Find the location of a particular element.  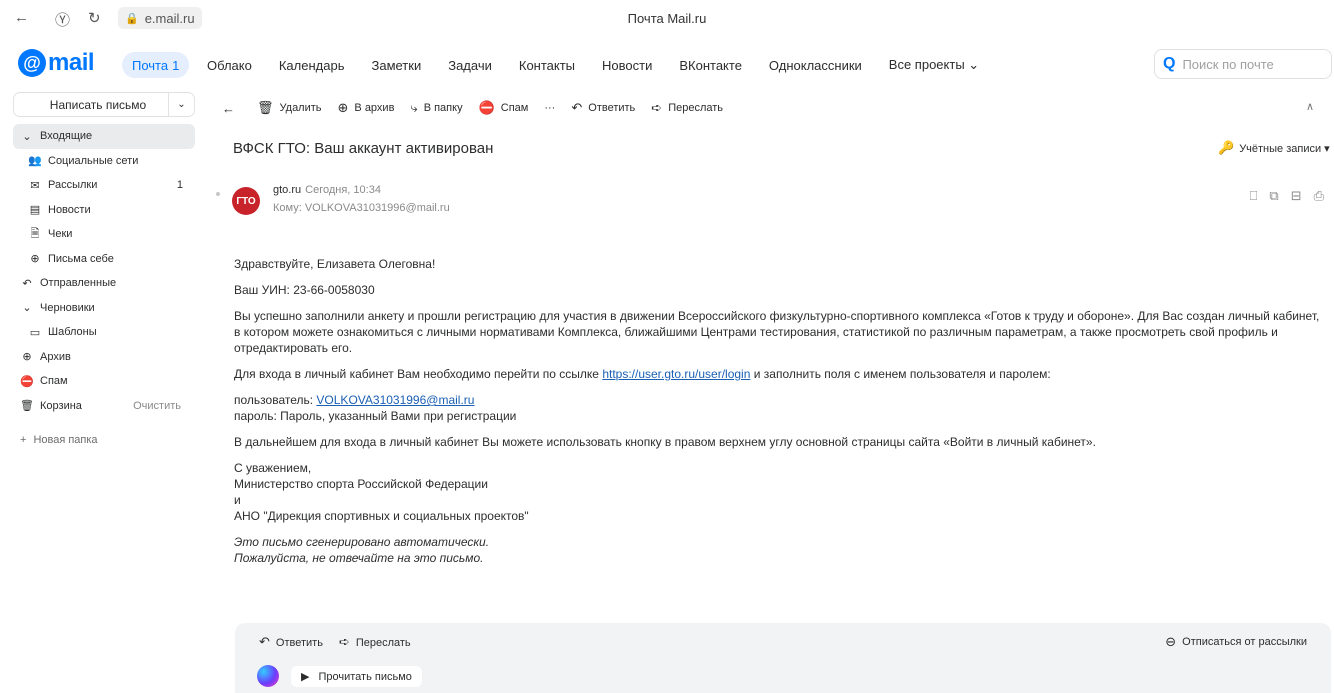

more-button: ··· is located at coordinates (549, 108).